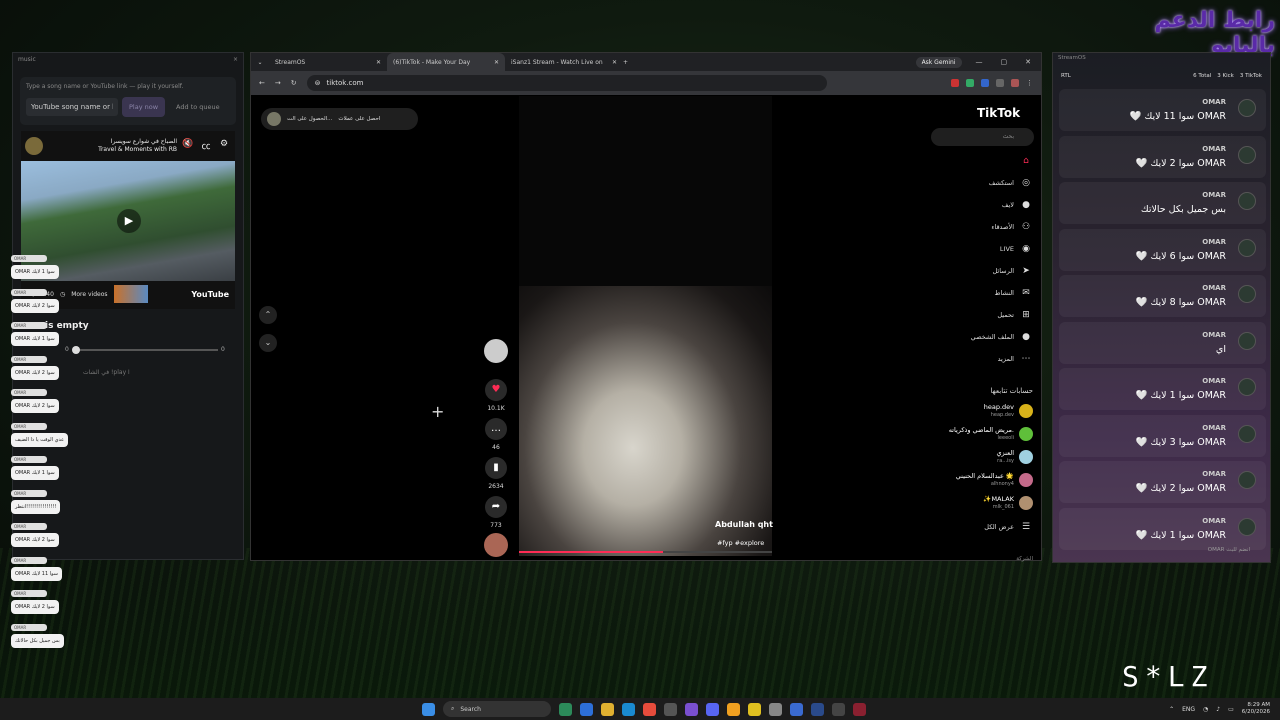 The height and width of the screenshot is (720, 1280). I want to click on tab-search-icon: ⌄, so click(260, 62).